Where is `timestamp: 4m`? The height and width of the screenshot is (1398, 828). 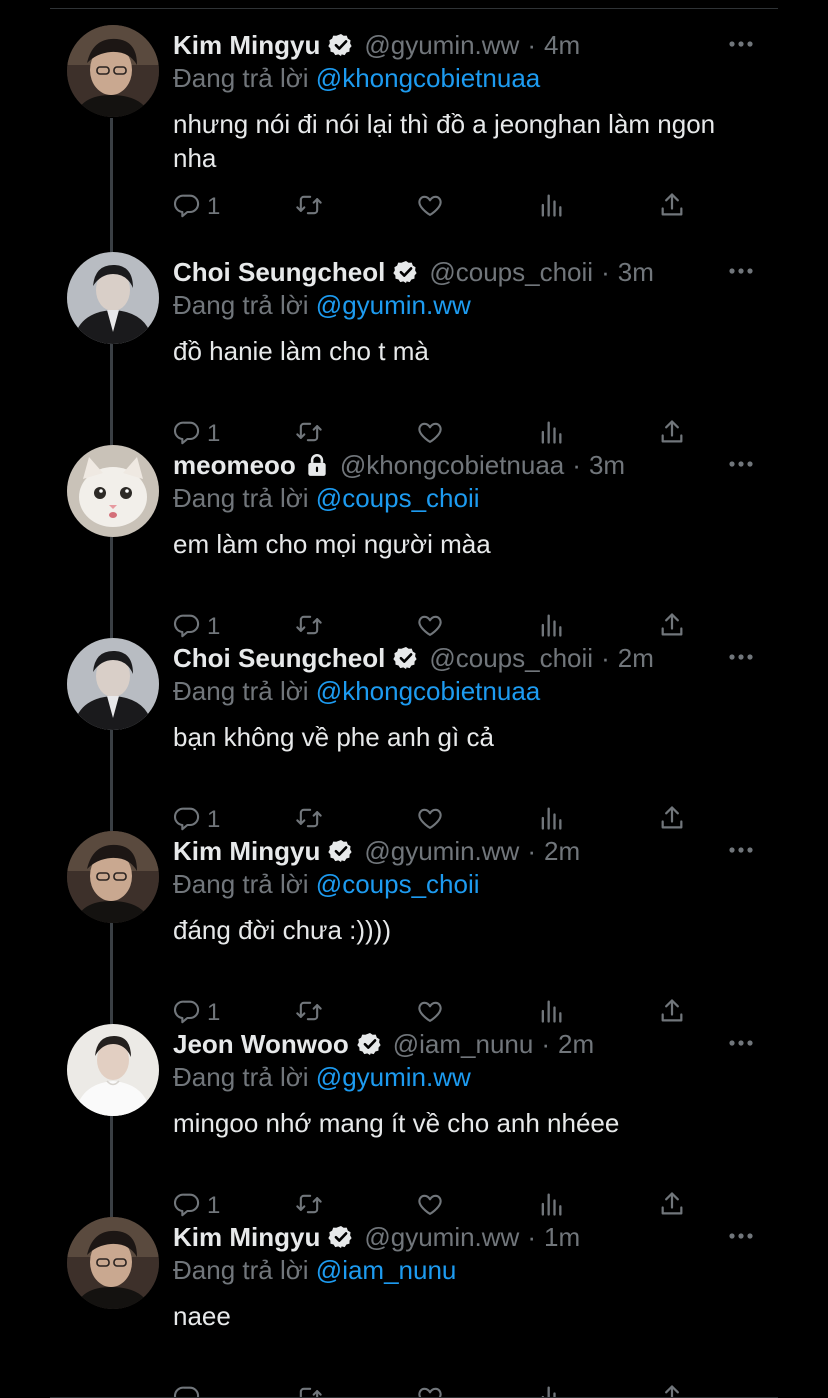 timestamp: 4m is located at coordinates (562, 45).